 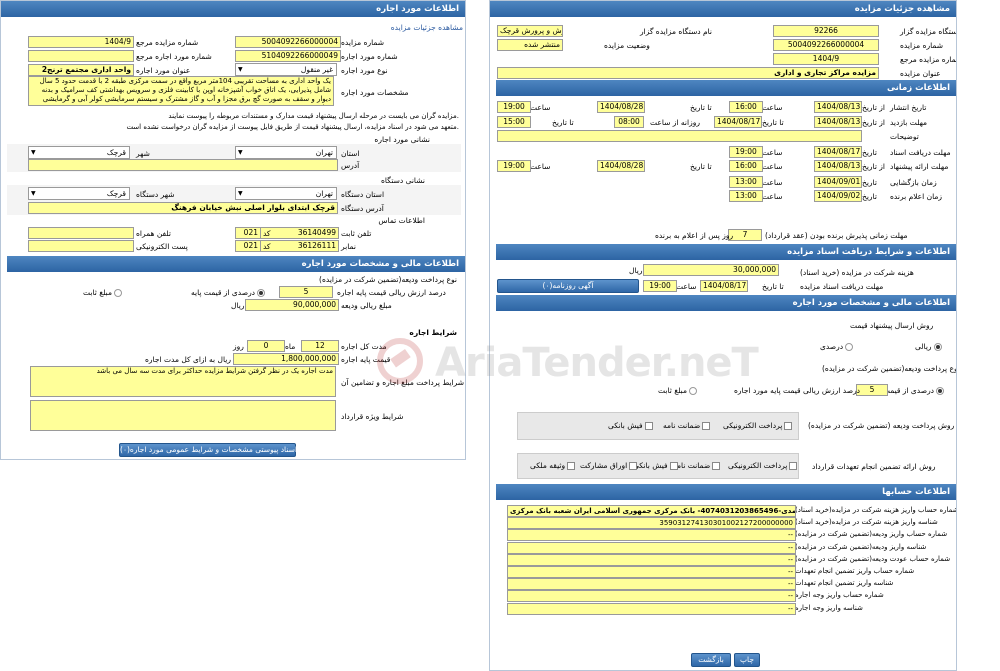 I want to click on watermark-icon, so click(x=400, y=361).